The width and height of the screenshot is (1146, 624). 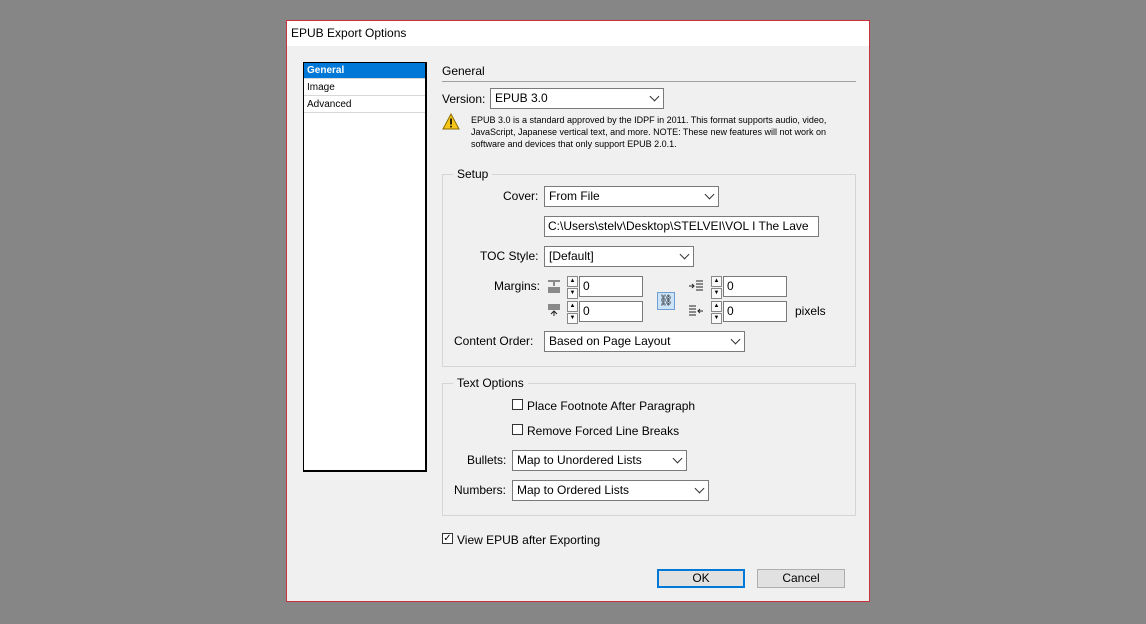 What do you see at coordinates (644, 341) in the screenshot?
I see `content-order-select: Based on Page Layout` at bounding box center [644, 341].